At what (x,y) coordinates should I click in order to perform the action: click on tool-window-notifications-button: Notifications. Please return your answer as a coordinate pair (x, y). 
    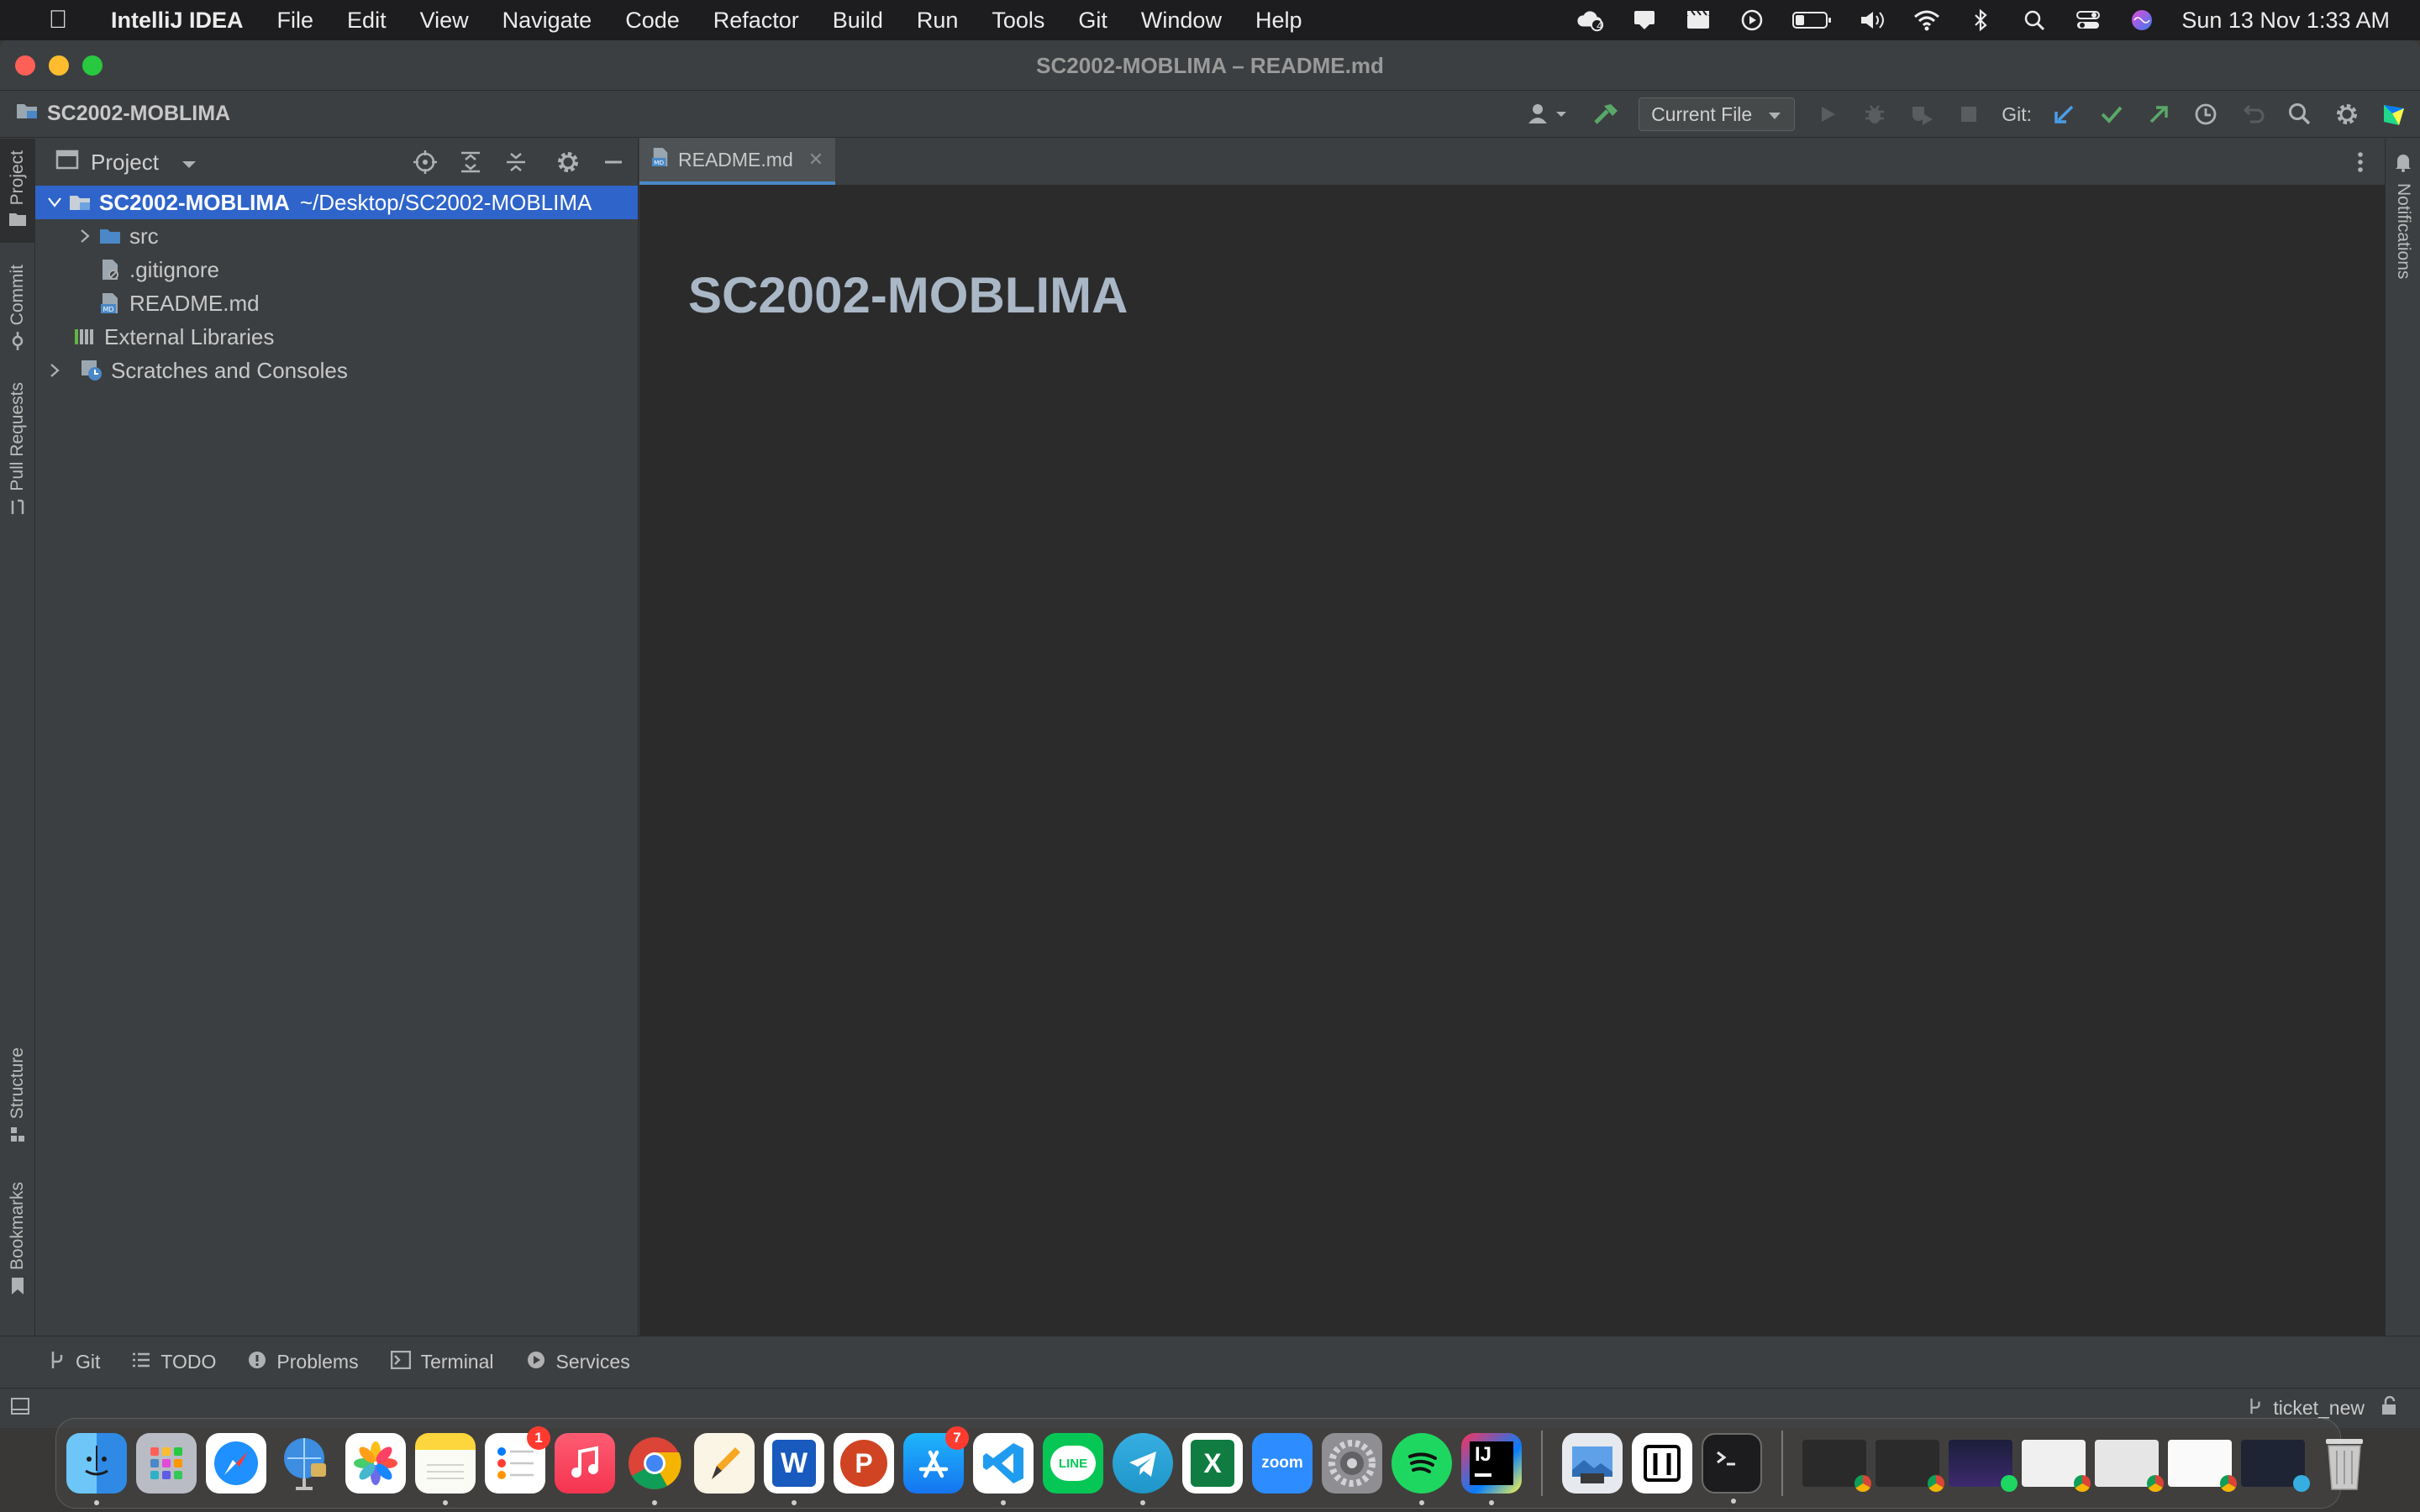
    Looking at the image, I should click on (2403, 229).